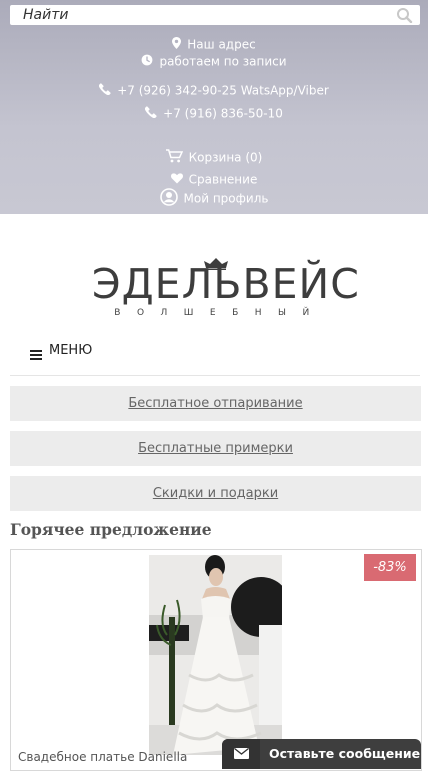 Image resolution: width=428 pixels, height=773 pixels. I want to click on chat-widget: Оставьте сообщение, so click(321, 754).